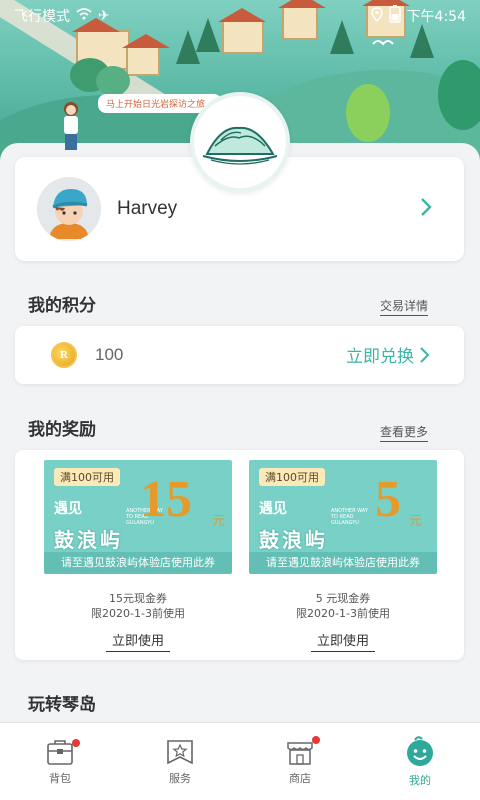  Describe the element at coordinates (420, 750) in the screenshot. I see `profile-icon` at that location.